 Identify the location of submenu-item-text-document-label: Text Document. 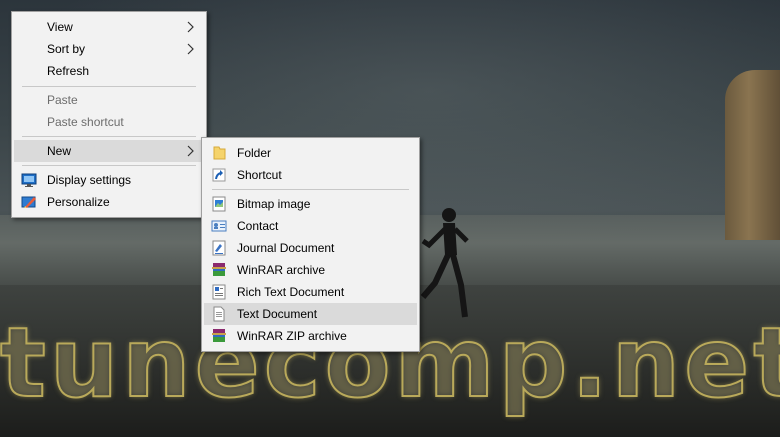
(277, 314).